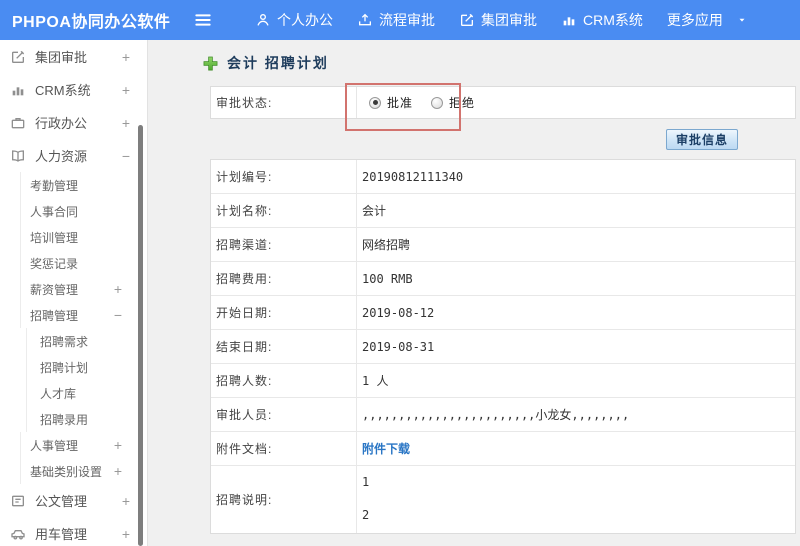  I want to click on field-label: 结束日期:, so click(284, 346).